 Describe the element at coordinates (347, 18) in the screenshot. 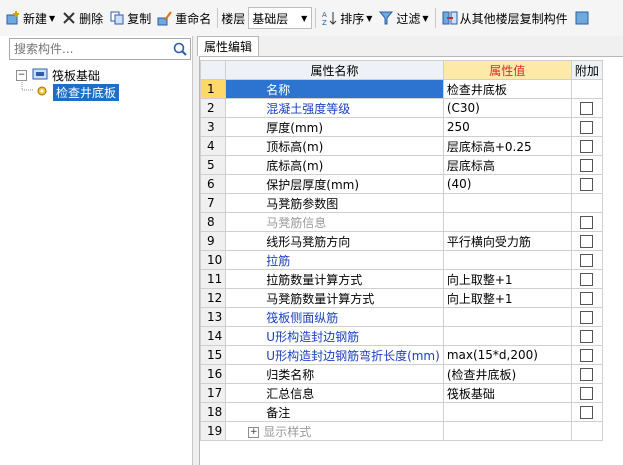

I see `sort-button: AZ 排序 ▼` at that location.